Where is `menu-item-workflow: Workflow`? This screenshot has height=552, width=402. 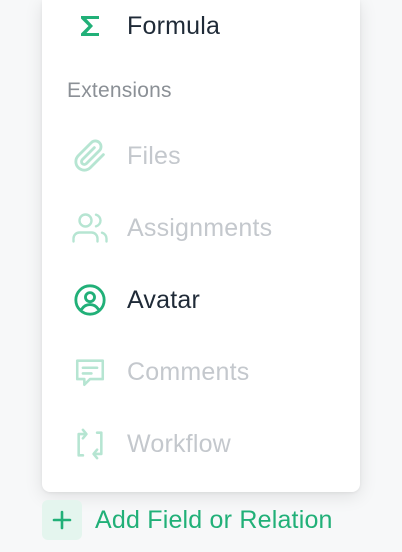 menu-item-workflow: Workflow is located at coordinates (201, 444).